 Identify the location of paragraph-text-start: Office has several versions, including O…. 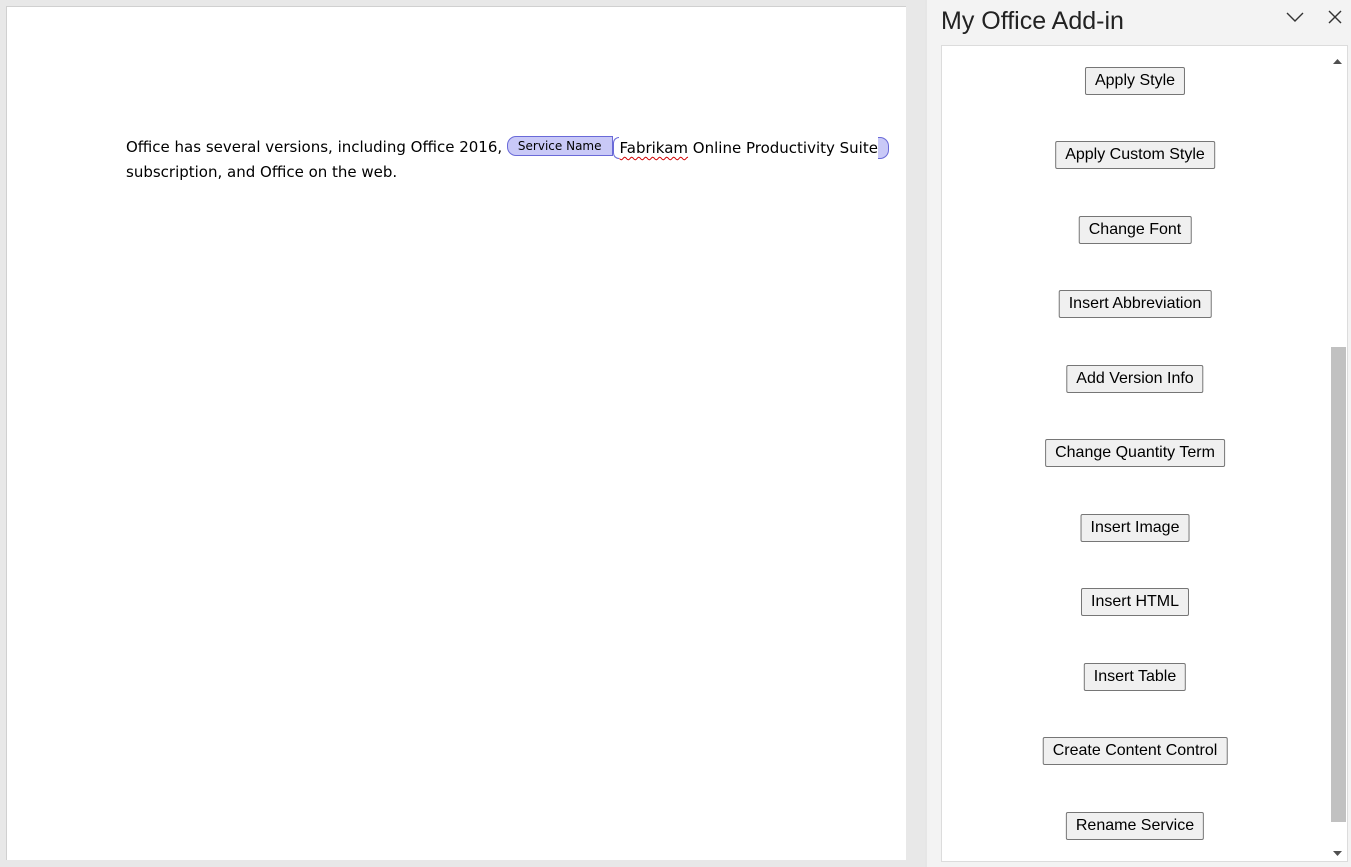
(316, 147).